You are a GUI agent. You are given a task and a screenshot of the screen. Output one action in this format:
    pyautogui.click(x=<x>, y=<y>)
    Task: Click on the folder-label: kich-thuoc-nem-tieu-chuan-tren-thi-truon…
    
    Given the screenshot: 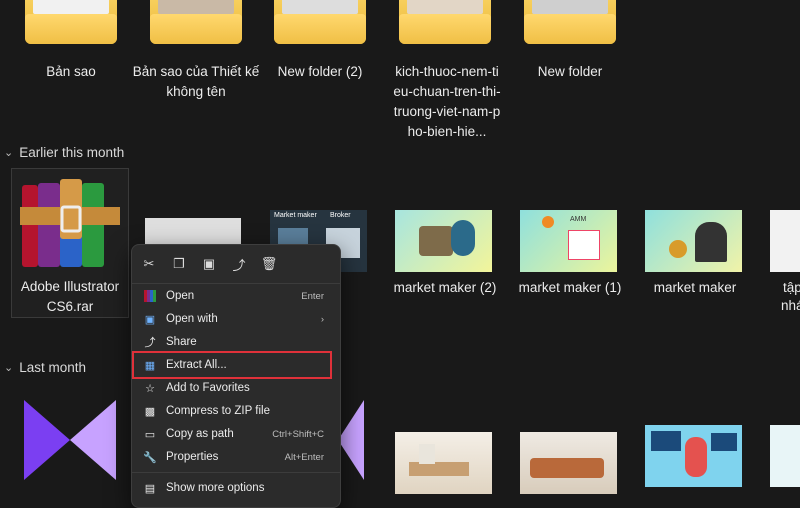 What is the action you would take?
    pyautogui.click(x=447, y=101)
    